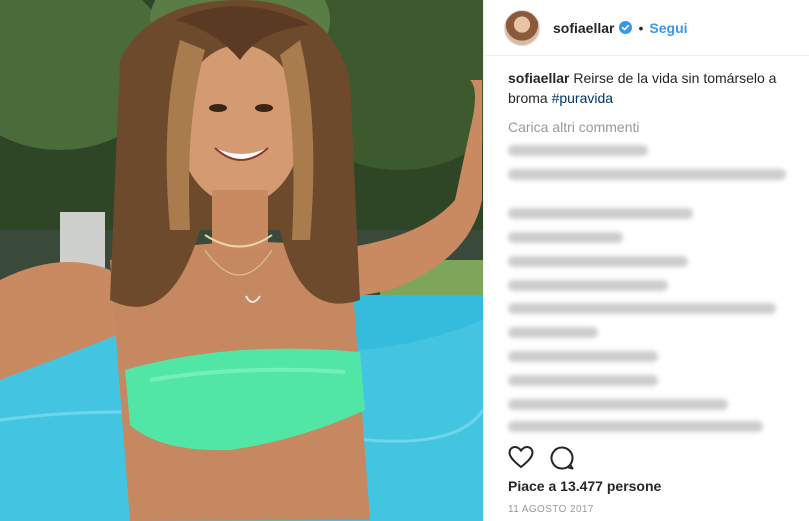  Describe the element at coordinates (626, 27) in the screenshot. I see `verified-badge-icon` at that location.